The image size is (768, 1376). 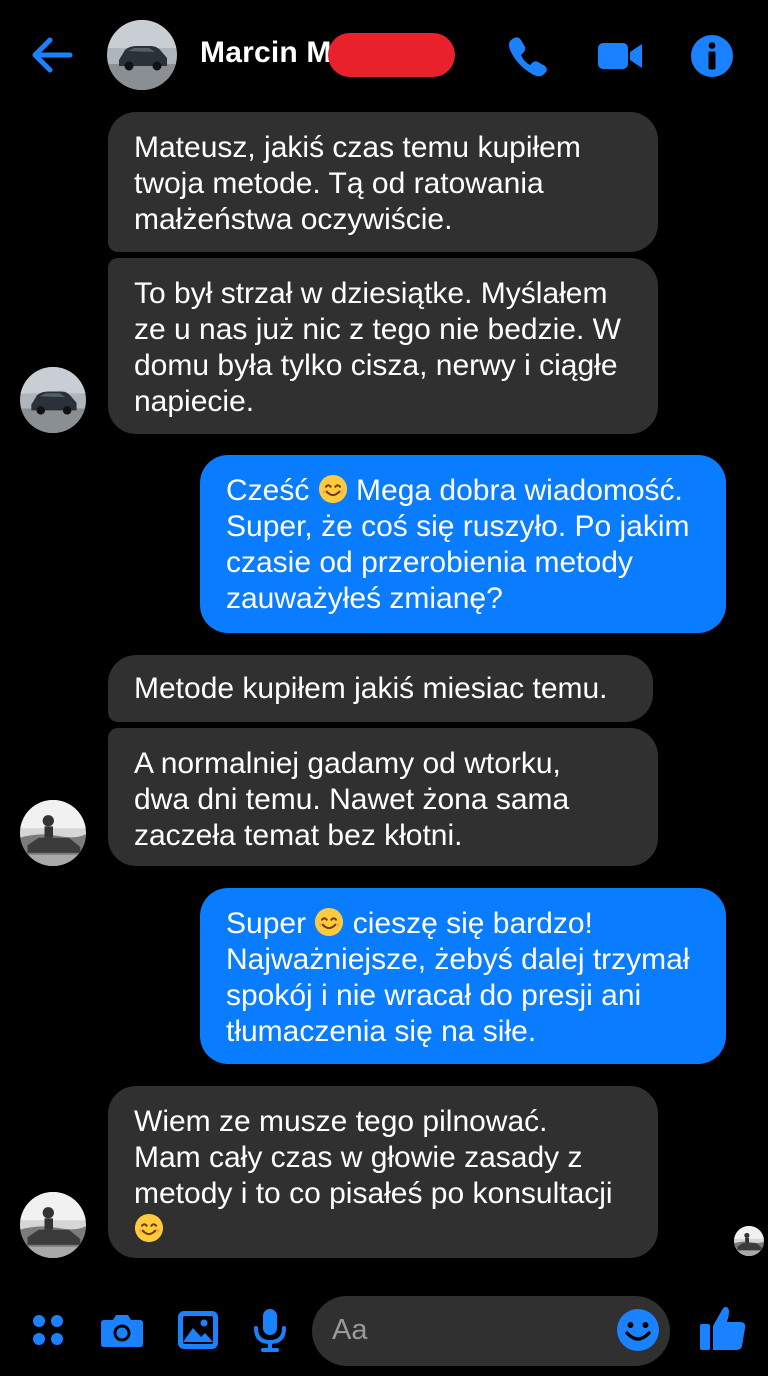 What do you see at coordinates (373, 1193) in the screenshot?
I see `message-line: metody i to co pisałeś po konsultacji` at bounding box center [373, 1193].